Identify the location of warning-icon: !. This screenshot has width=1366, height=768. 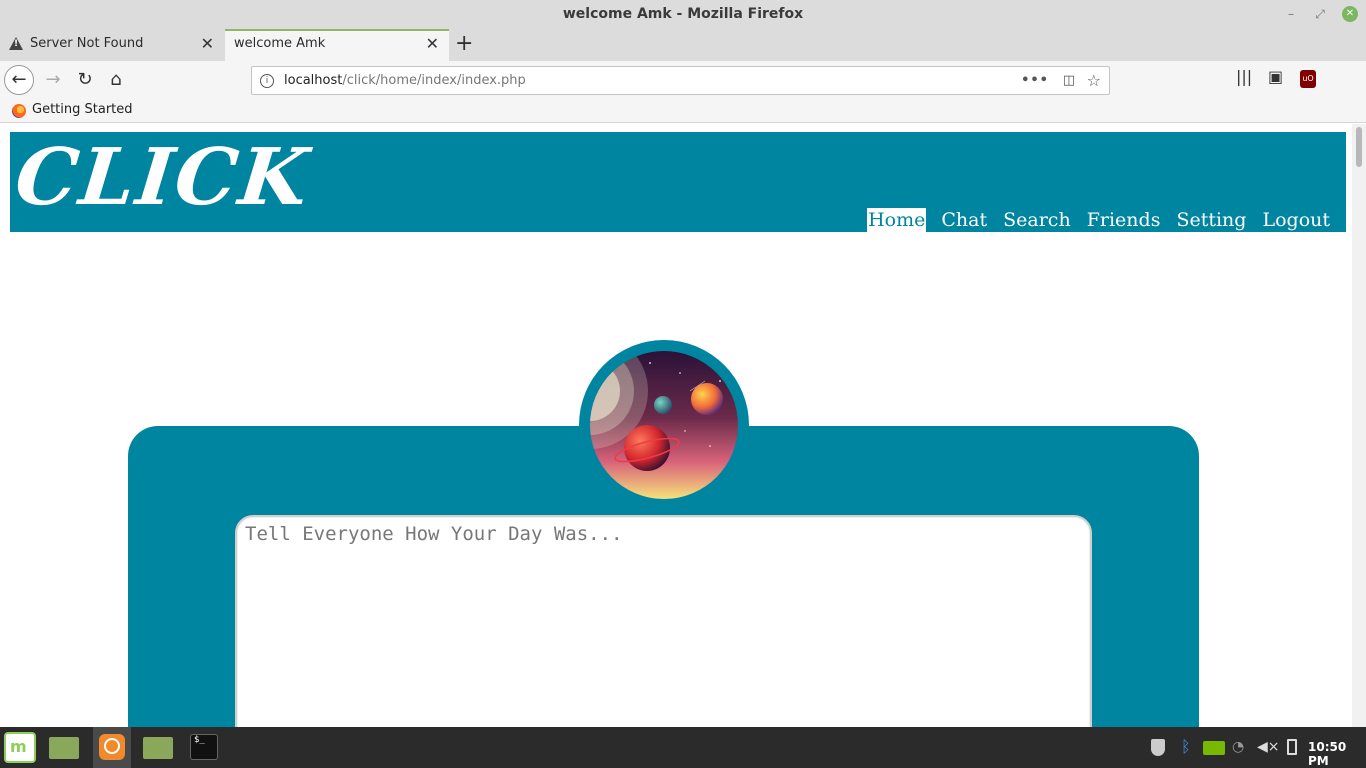
(16, 43).